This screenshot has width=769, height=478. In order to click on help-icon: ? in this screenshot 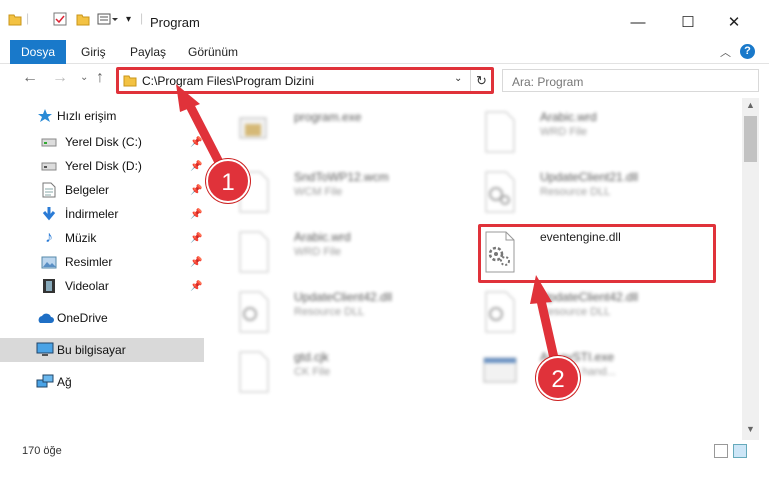, I will do `click(747, 51)`.